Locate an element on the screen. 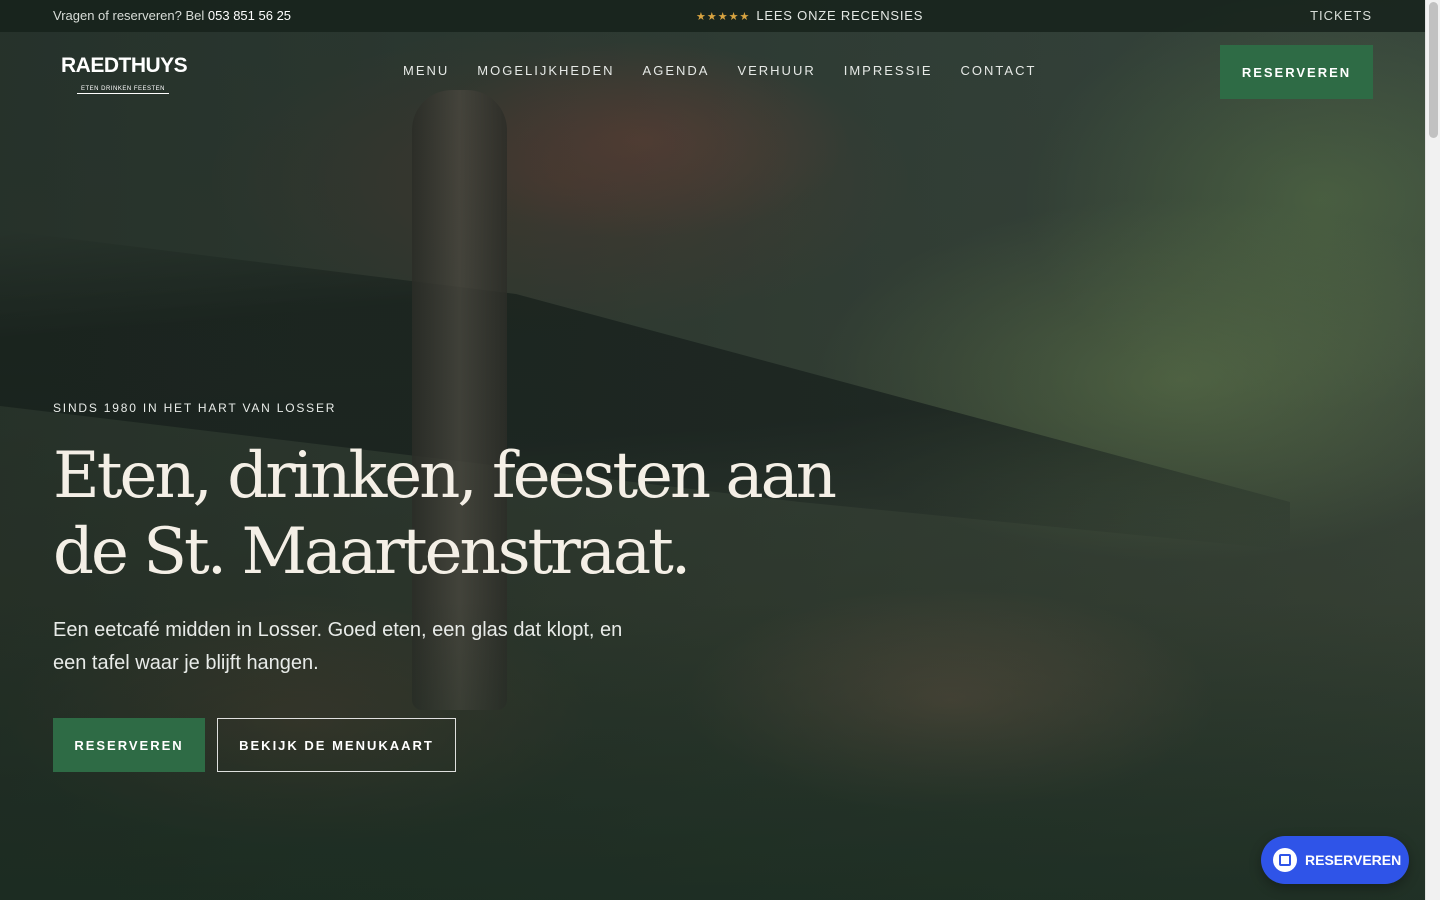 Image resolution: width=1440 pixels, height=900 pixels. nav-item-menu: MENU is located at coordinates (426, 70).